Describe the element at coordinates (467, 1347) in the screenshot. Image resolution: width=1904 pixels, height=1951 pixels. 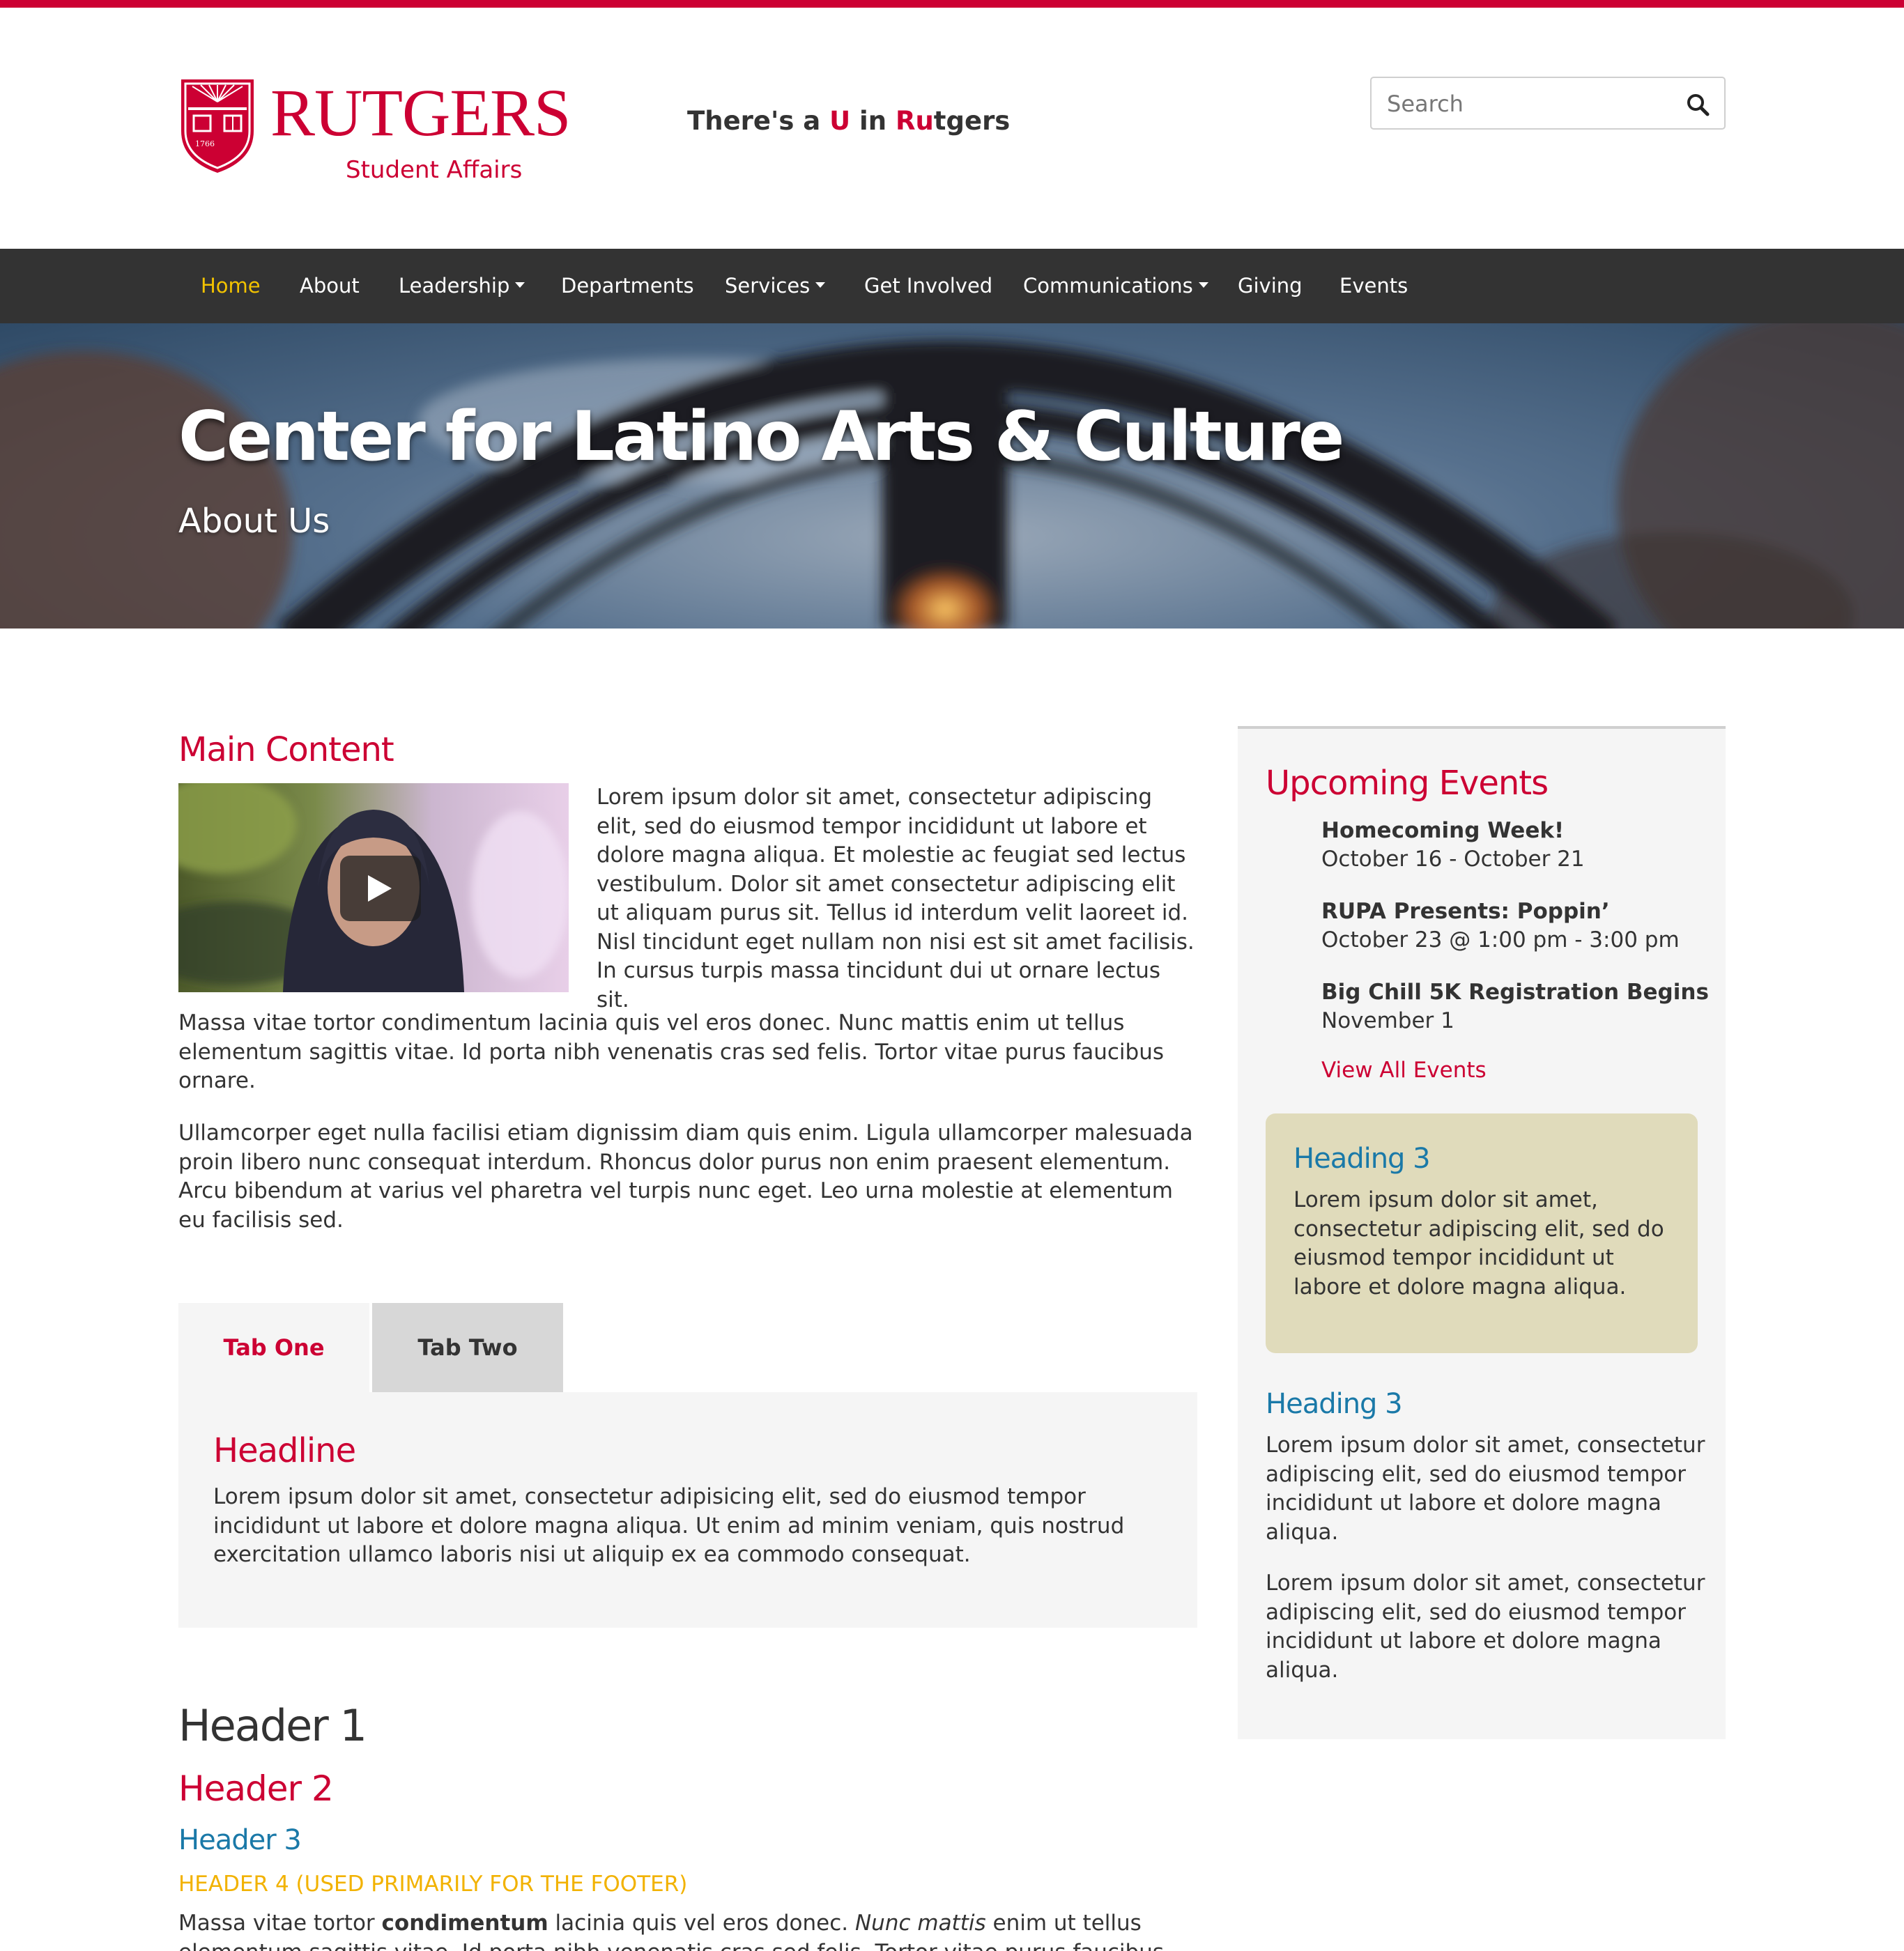
I see `tab-two: Tab Two` at that location.